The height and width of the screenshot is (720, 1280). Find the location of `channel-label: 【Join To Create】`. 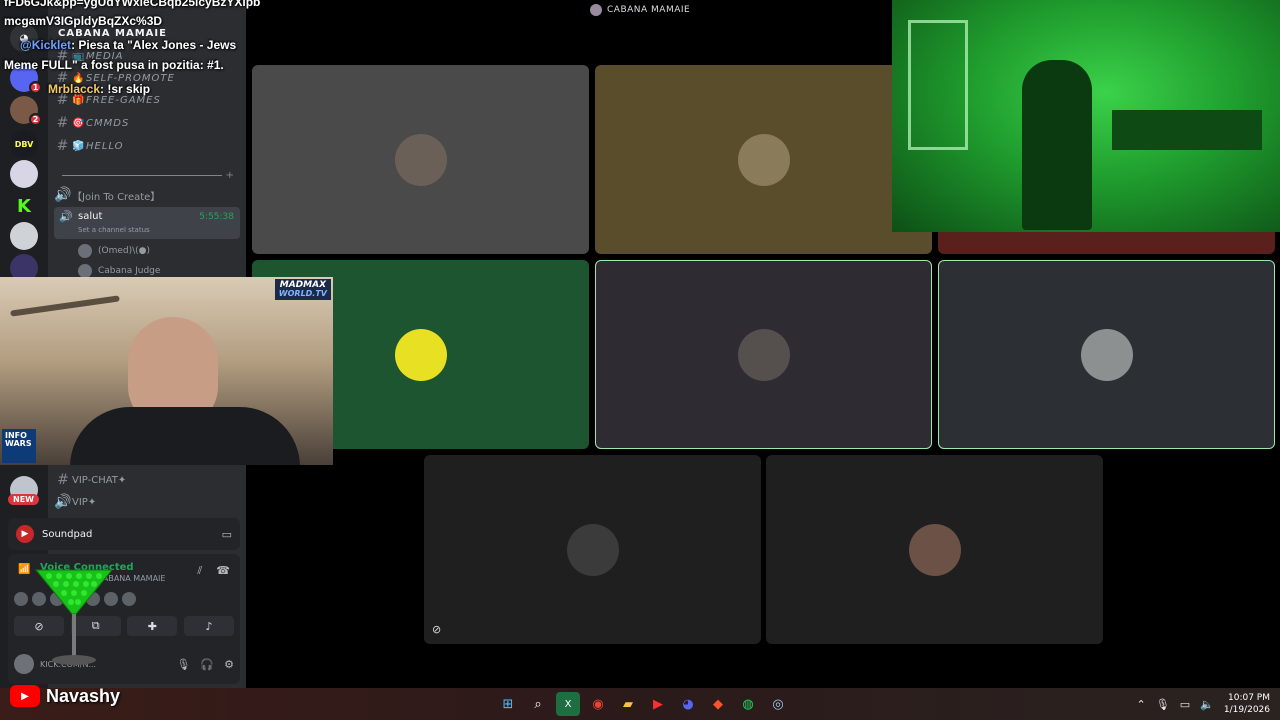

channel-label: 【Join To Create】 is located at coordinates (116, 197).